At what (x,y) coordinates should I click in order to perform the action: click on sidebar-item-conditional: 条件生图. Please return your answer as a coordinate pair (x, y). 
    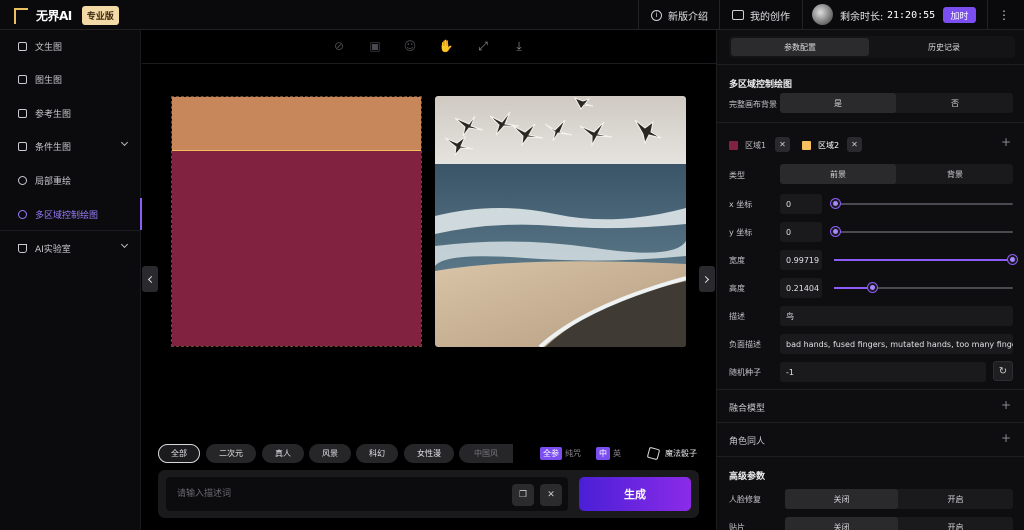
    Looking at the image, I should click on (70, 146).